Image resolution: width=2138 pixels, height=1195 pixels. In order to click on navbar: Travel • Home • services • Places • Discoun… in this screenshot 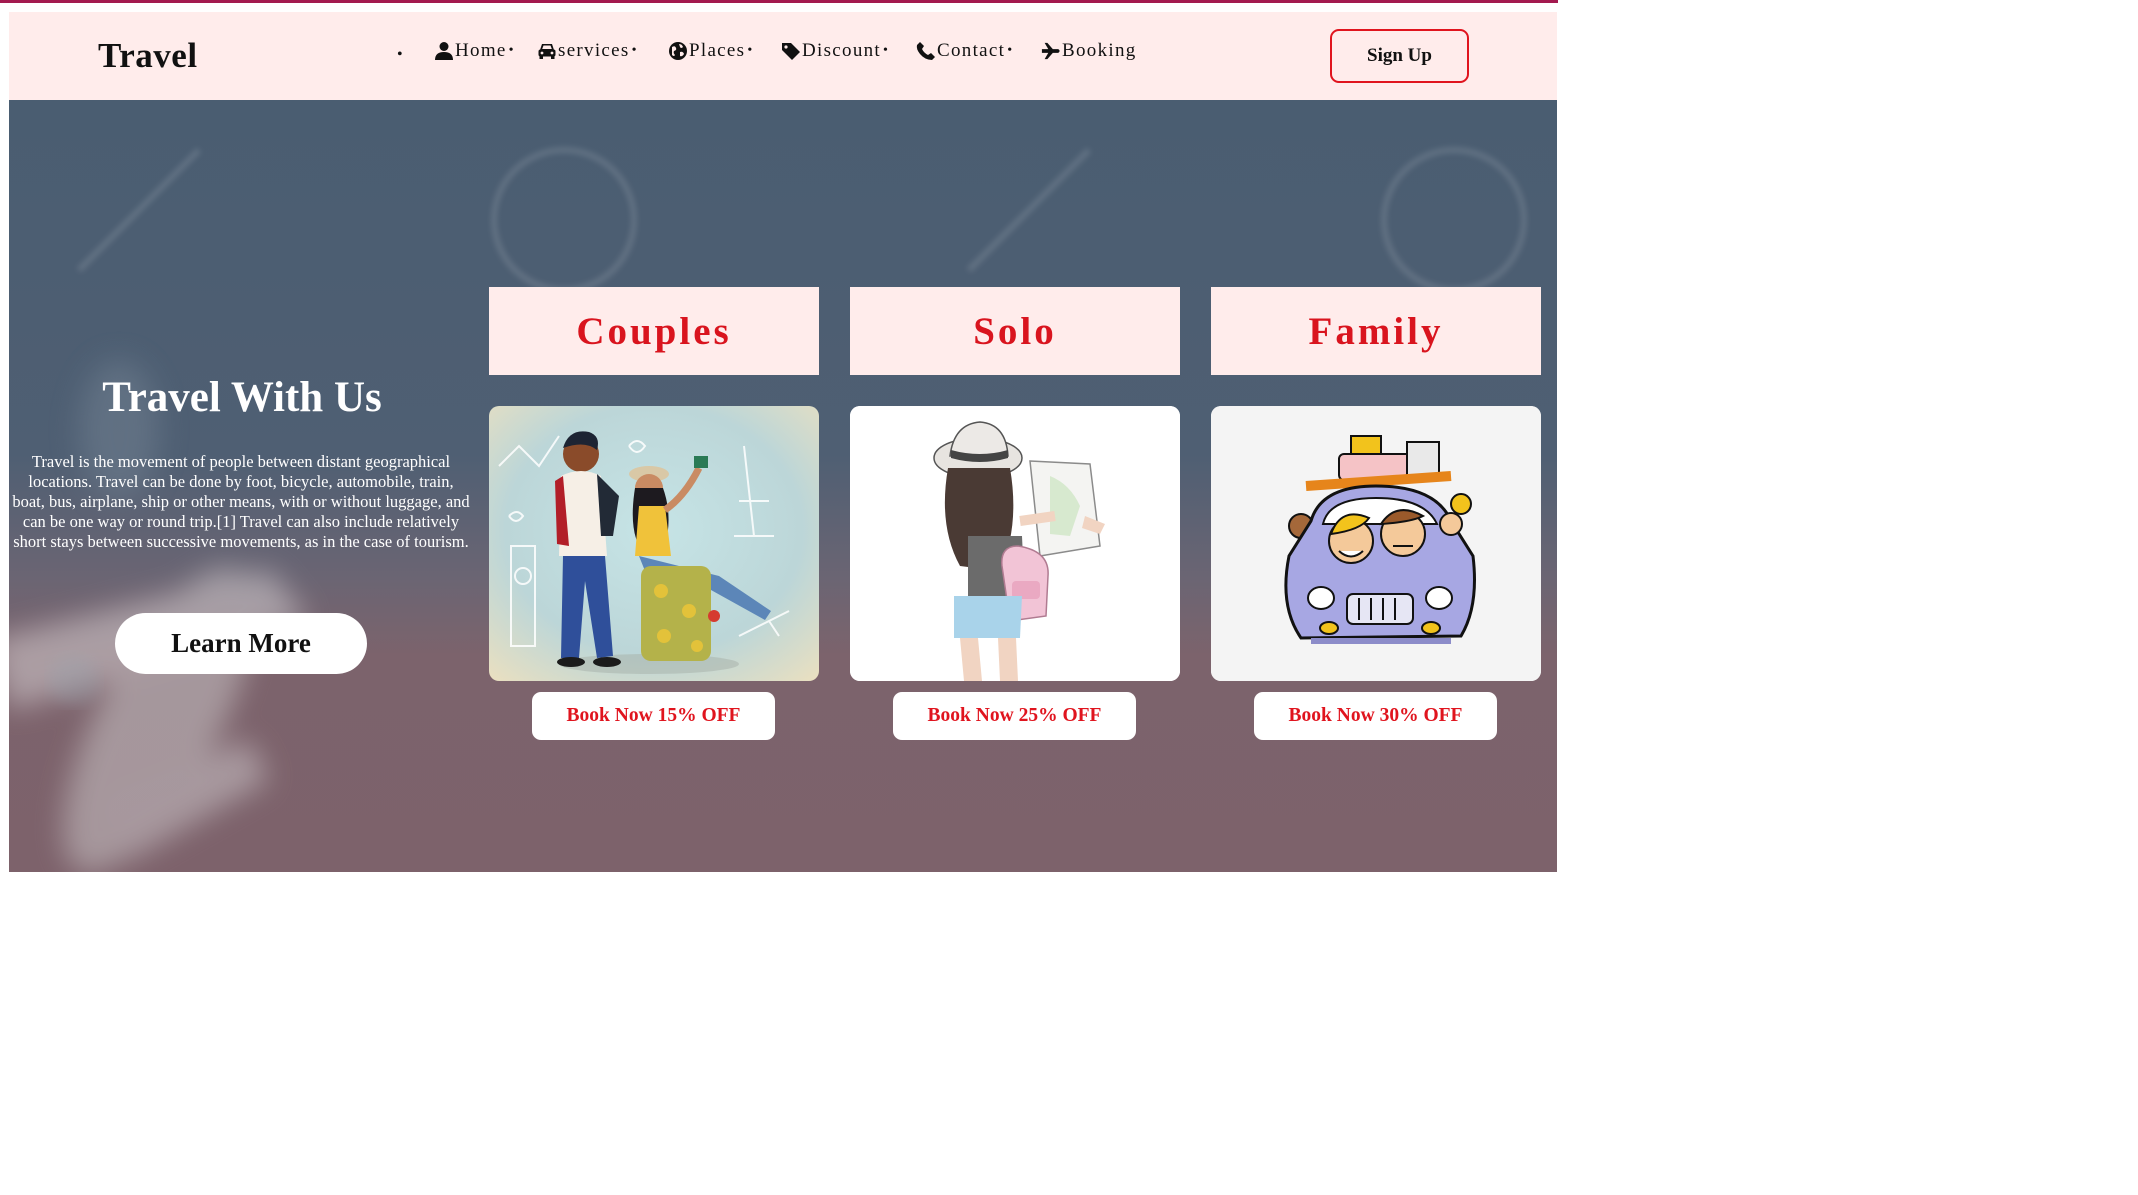, I will do `click(783, 56)`.